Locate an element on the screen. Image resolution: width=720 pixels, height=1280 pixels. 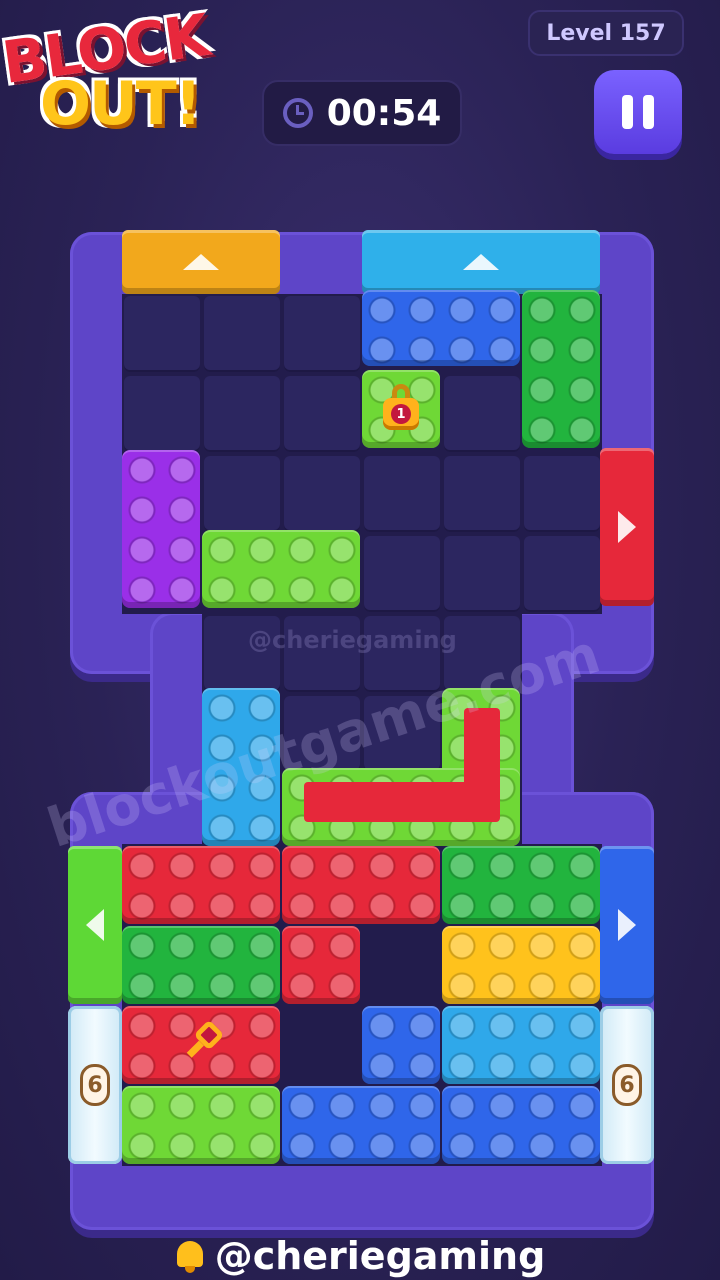
block-yellow is located at coordinates (521, 965).